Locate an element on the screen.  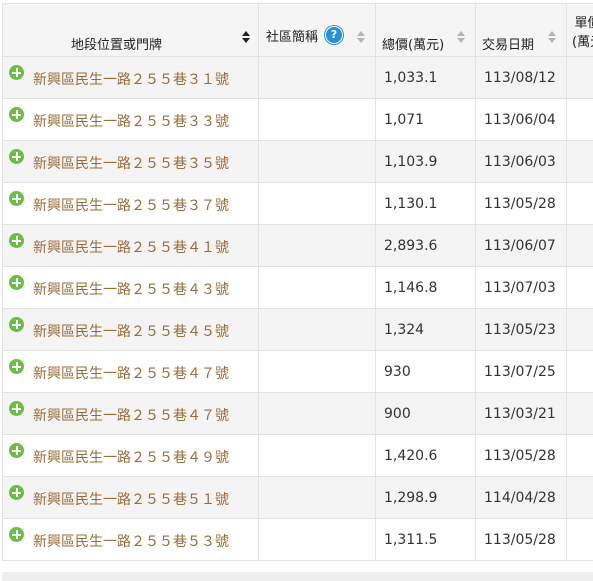
help-icon: ? is located at coordinates (334, 35).